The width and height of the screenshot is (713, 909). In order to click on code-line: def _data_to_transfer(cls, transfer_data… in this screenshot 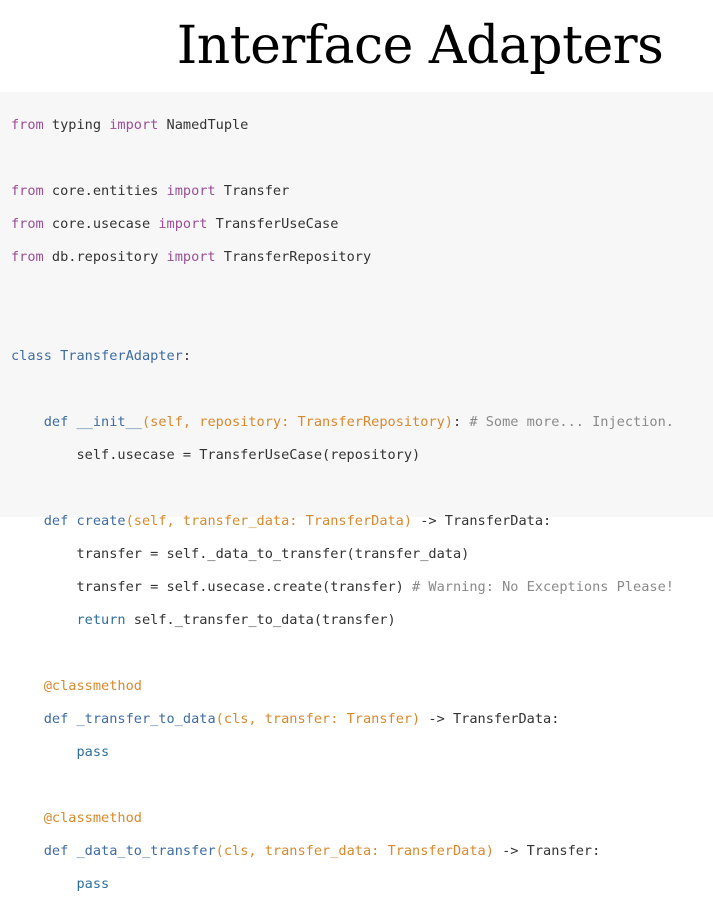, I will do `click(342, 851)`.